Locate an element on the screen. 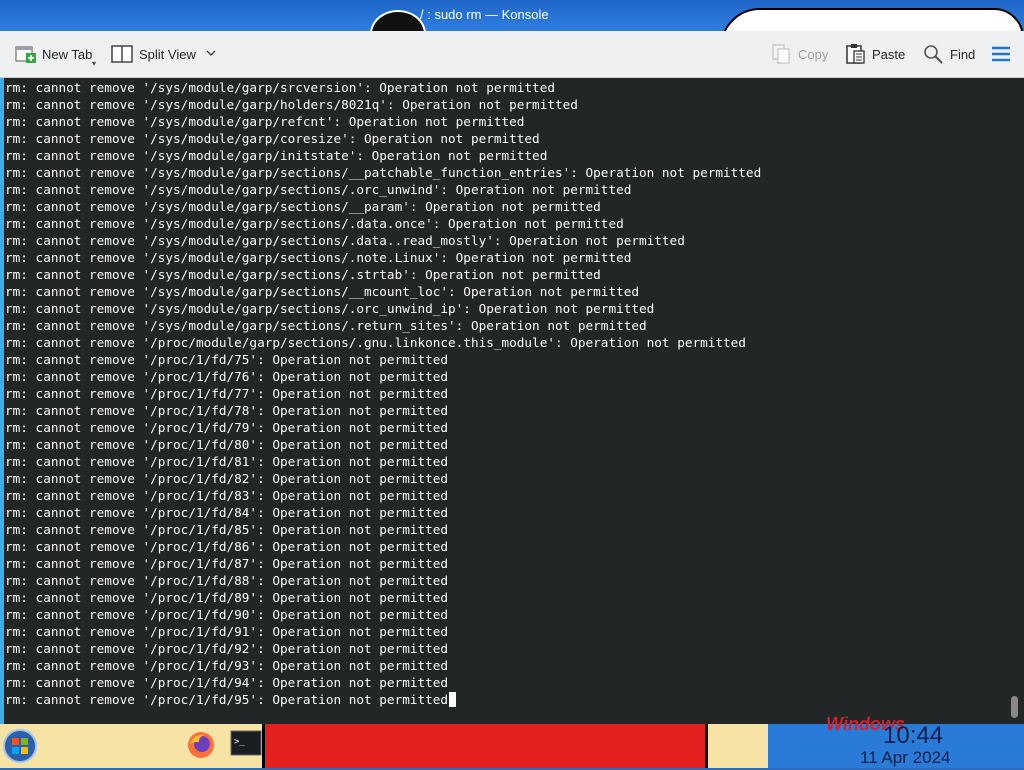 The height and width of the screenshot is (770, 1024). start-orb-icon is located at coordinates (20, 746).